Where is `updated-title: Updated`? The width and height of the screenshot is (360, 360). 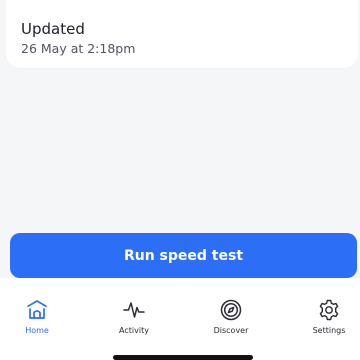
updated-title: Updated is located at coordinates (53, 29).